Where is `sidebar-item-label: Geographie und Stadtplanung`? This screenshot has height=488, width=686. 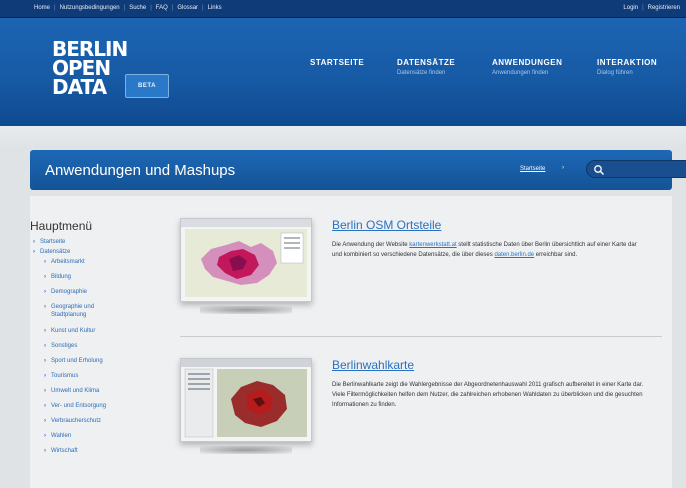
sidebar-item-label: Geographie und Stadtplanung is located at coordinates (73, 311).